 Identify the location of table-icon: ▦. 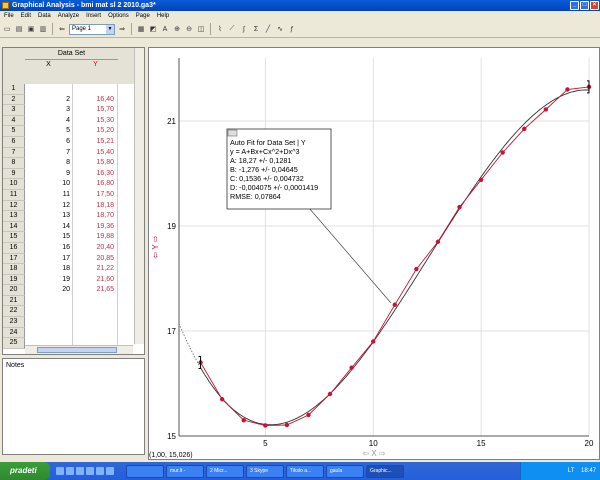
(141, 29).